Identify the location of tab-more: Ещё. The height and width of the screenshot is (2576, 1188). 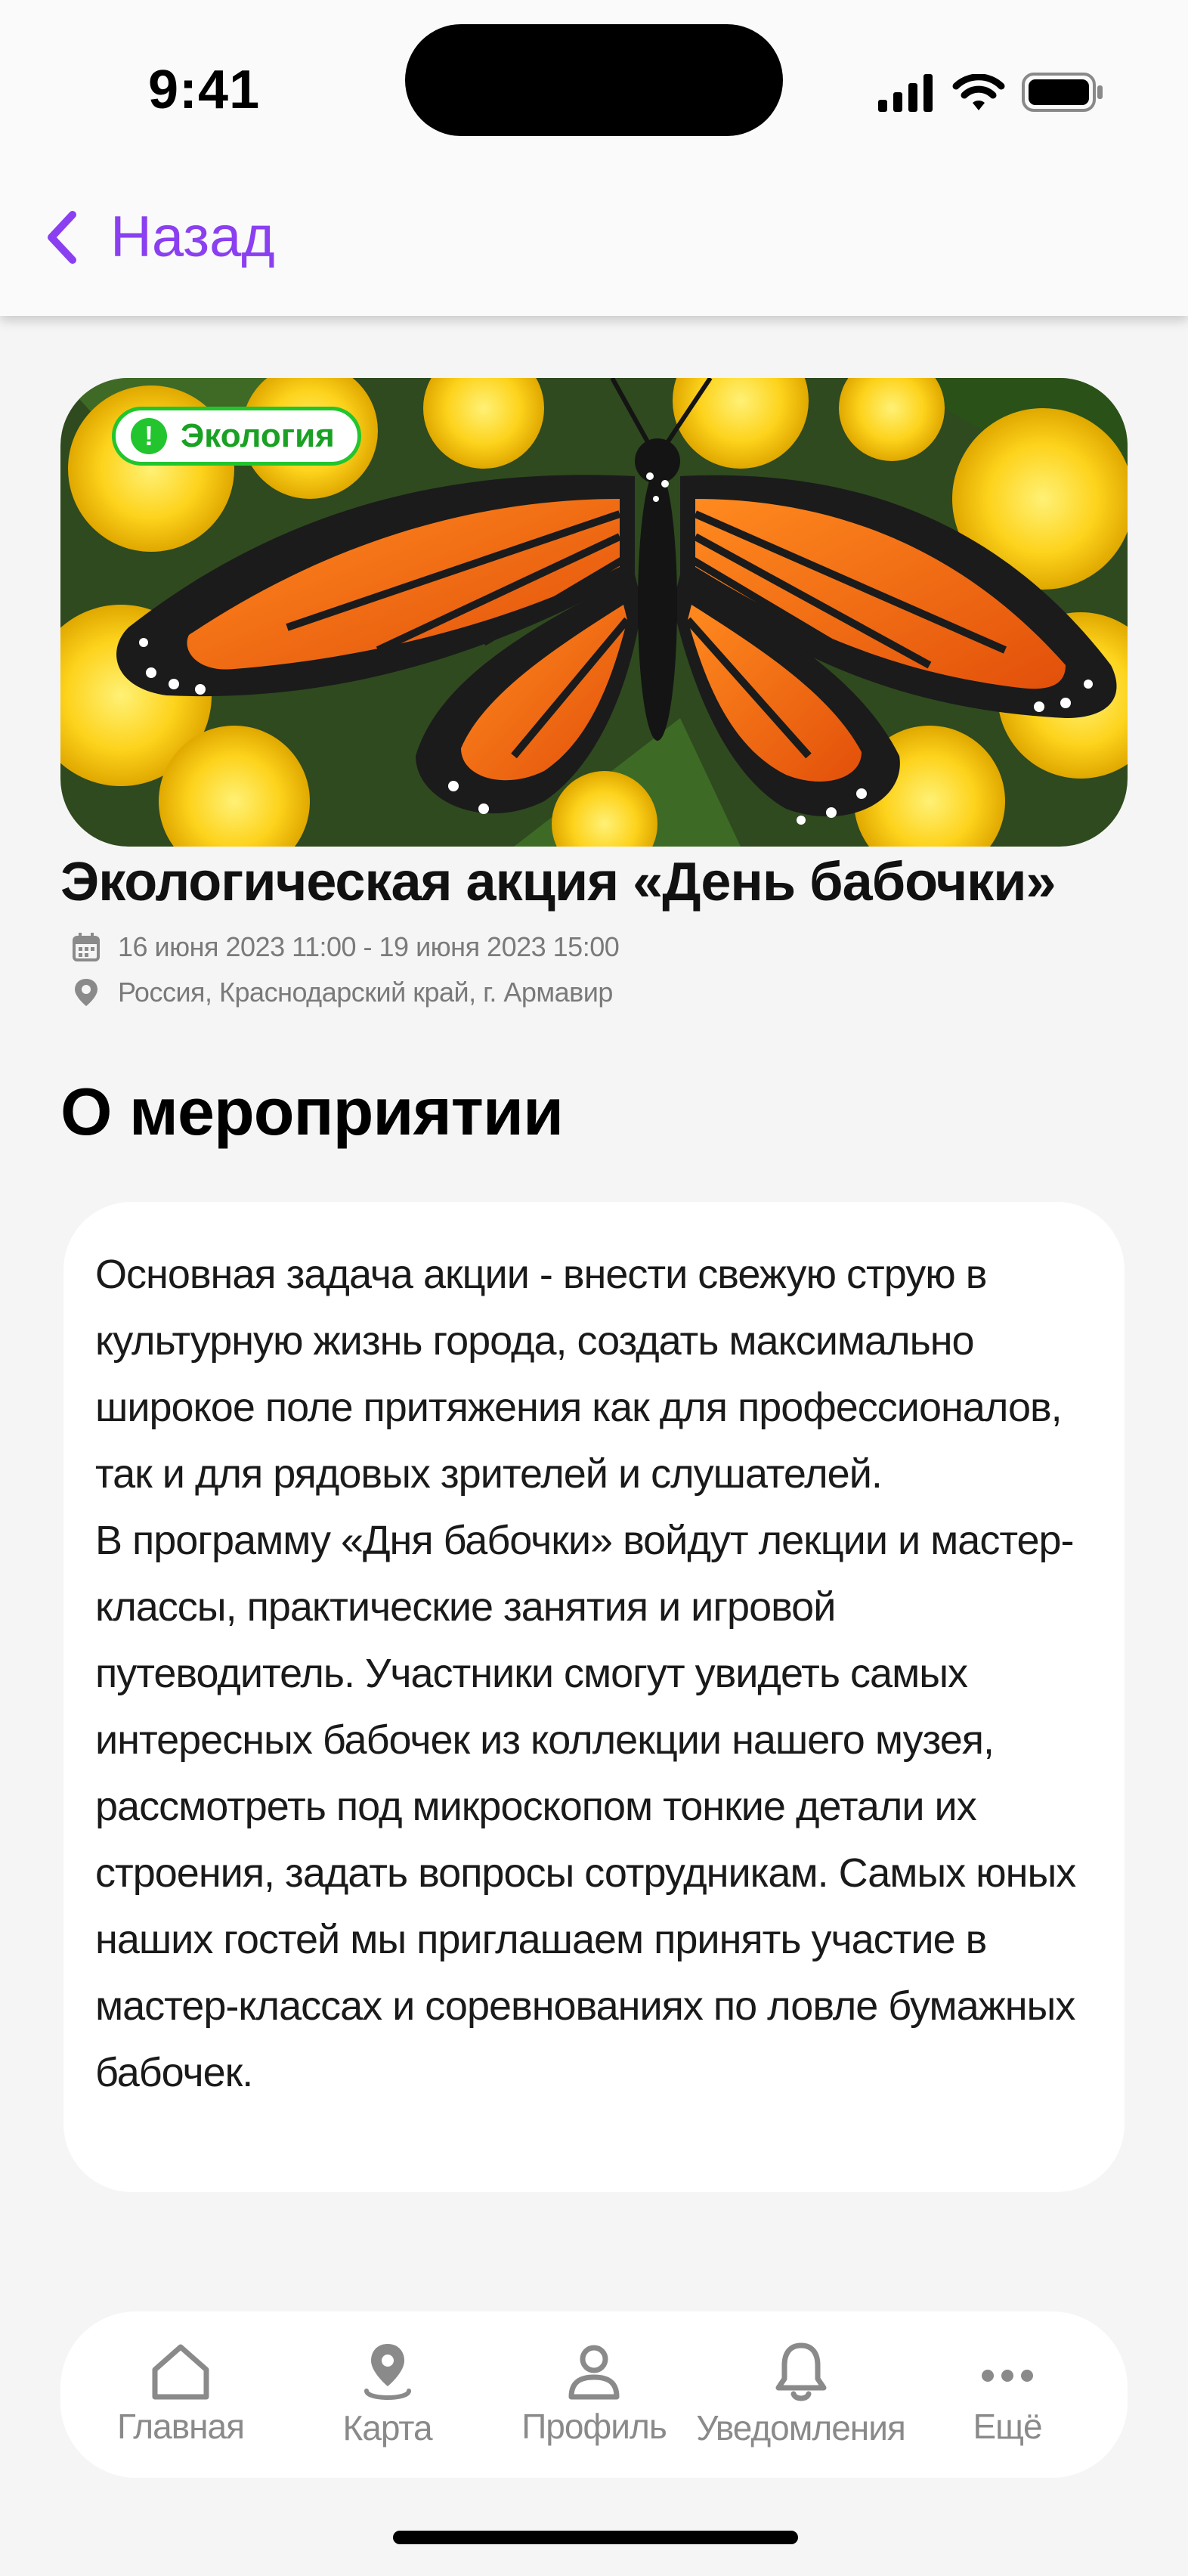
(1007, 2394).